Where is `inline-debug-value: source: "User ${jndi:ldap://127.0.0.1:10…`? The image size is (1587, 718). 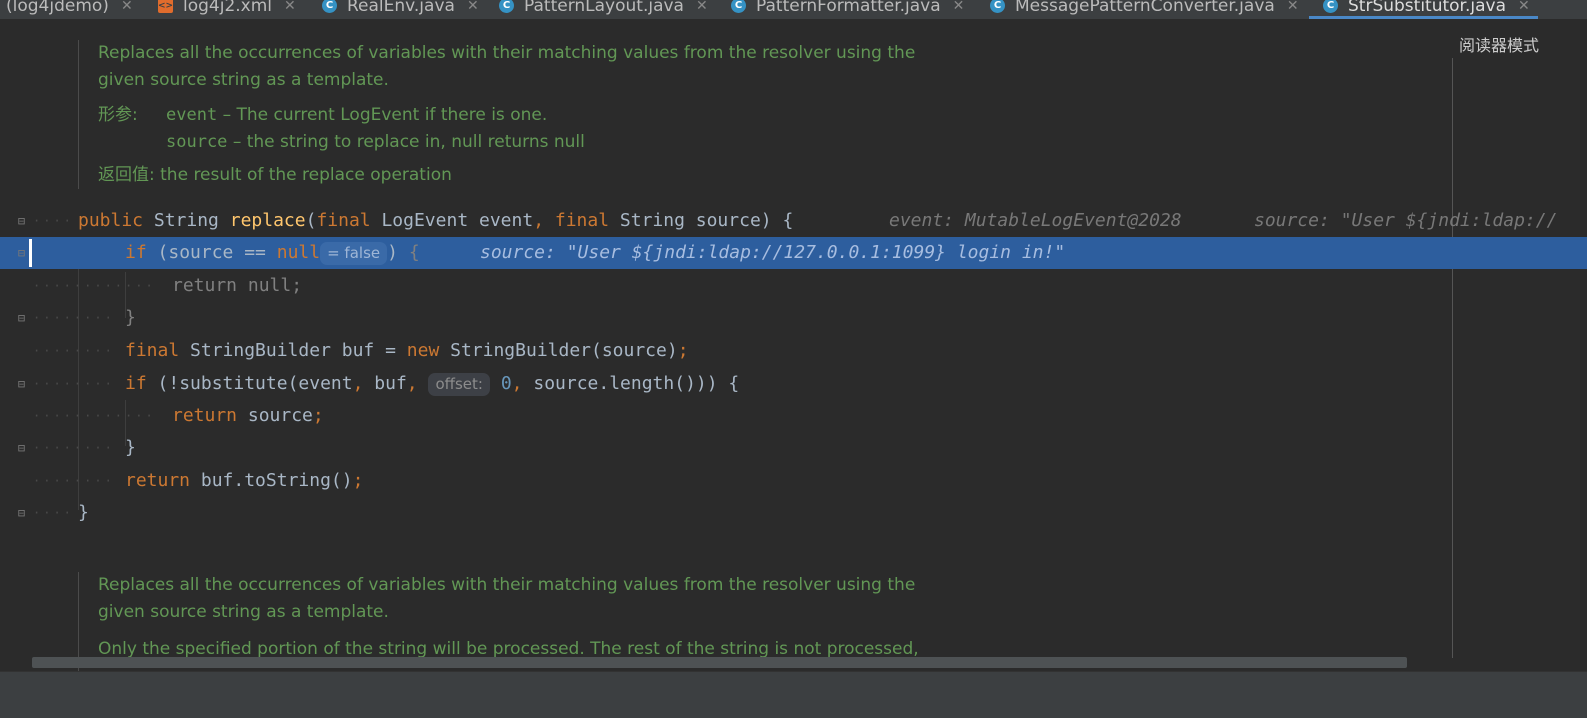
inline-debug-value: source: "User ${jndi:ldap://127.0.0.1:10… is located at coordinates (773, 252).